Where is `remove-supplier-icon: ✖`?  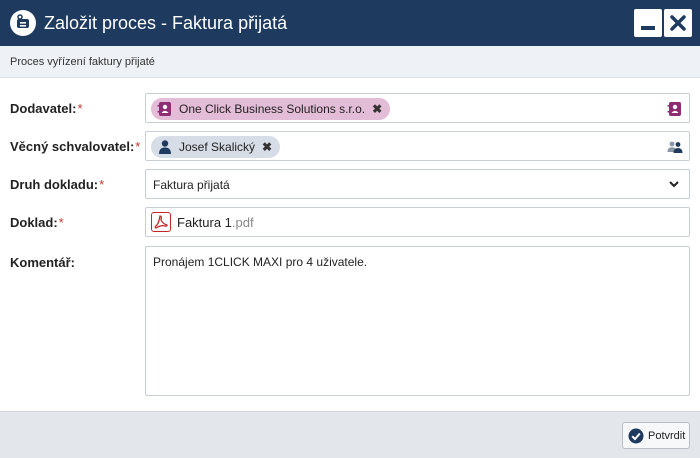 remove-supplier-icon: ✖ is located at coordinates (377, 109).